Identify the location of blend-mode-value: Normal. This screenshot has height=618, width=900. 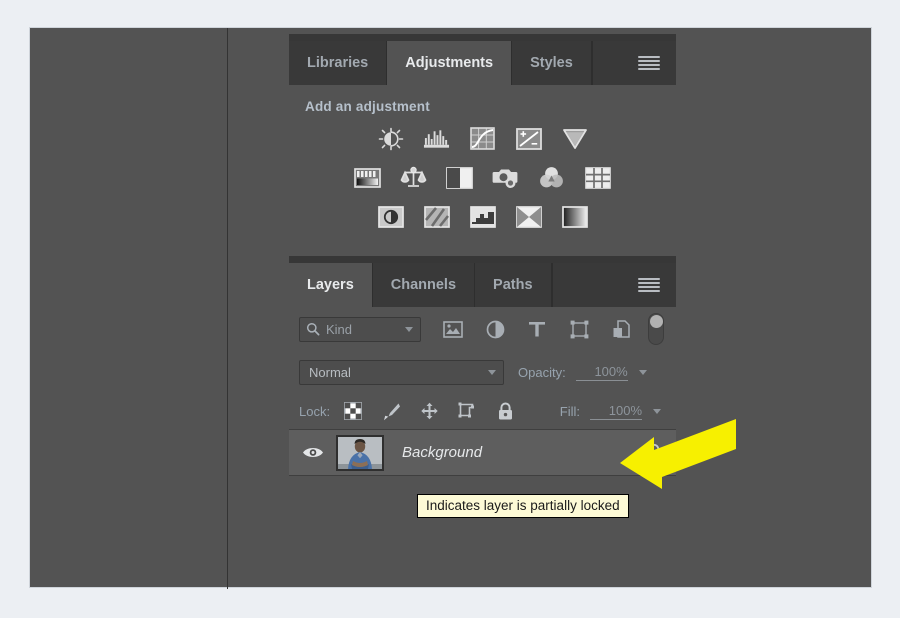
(330, 372).